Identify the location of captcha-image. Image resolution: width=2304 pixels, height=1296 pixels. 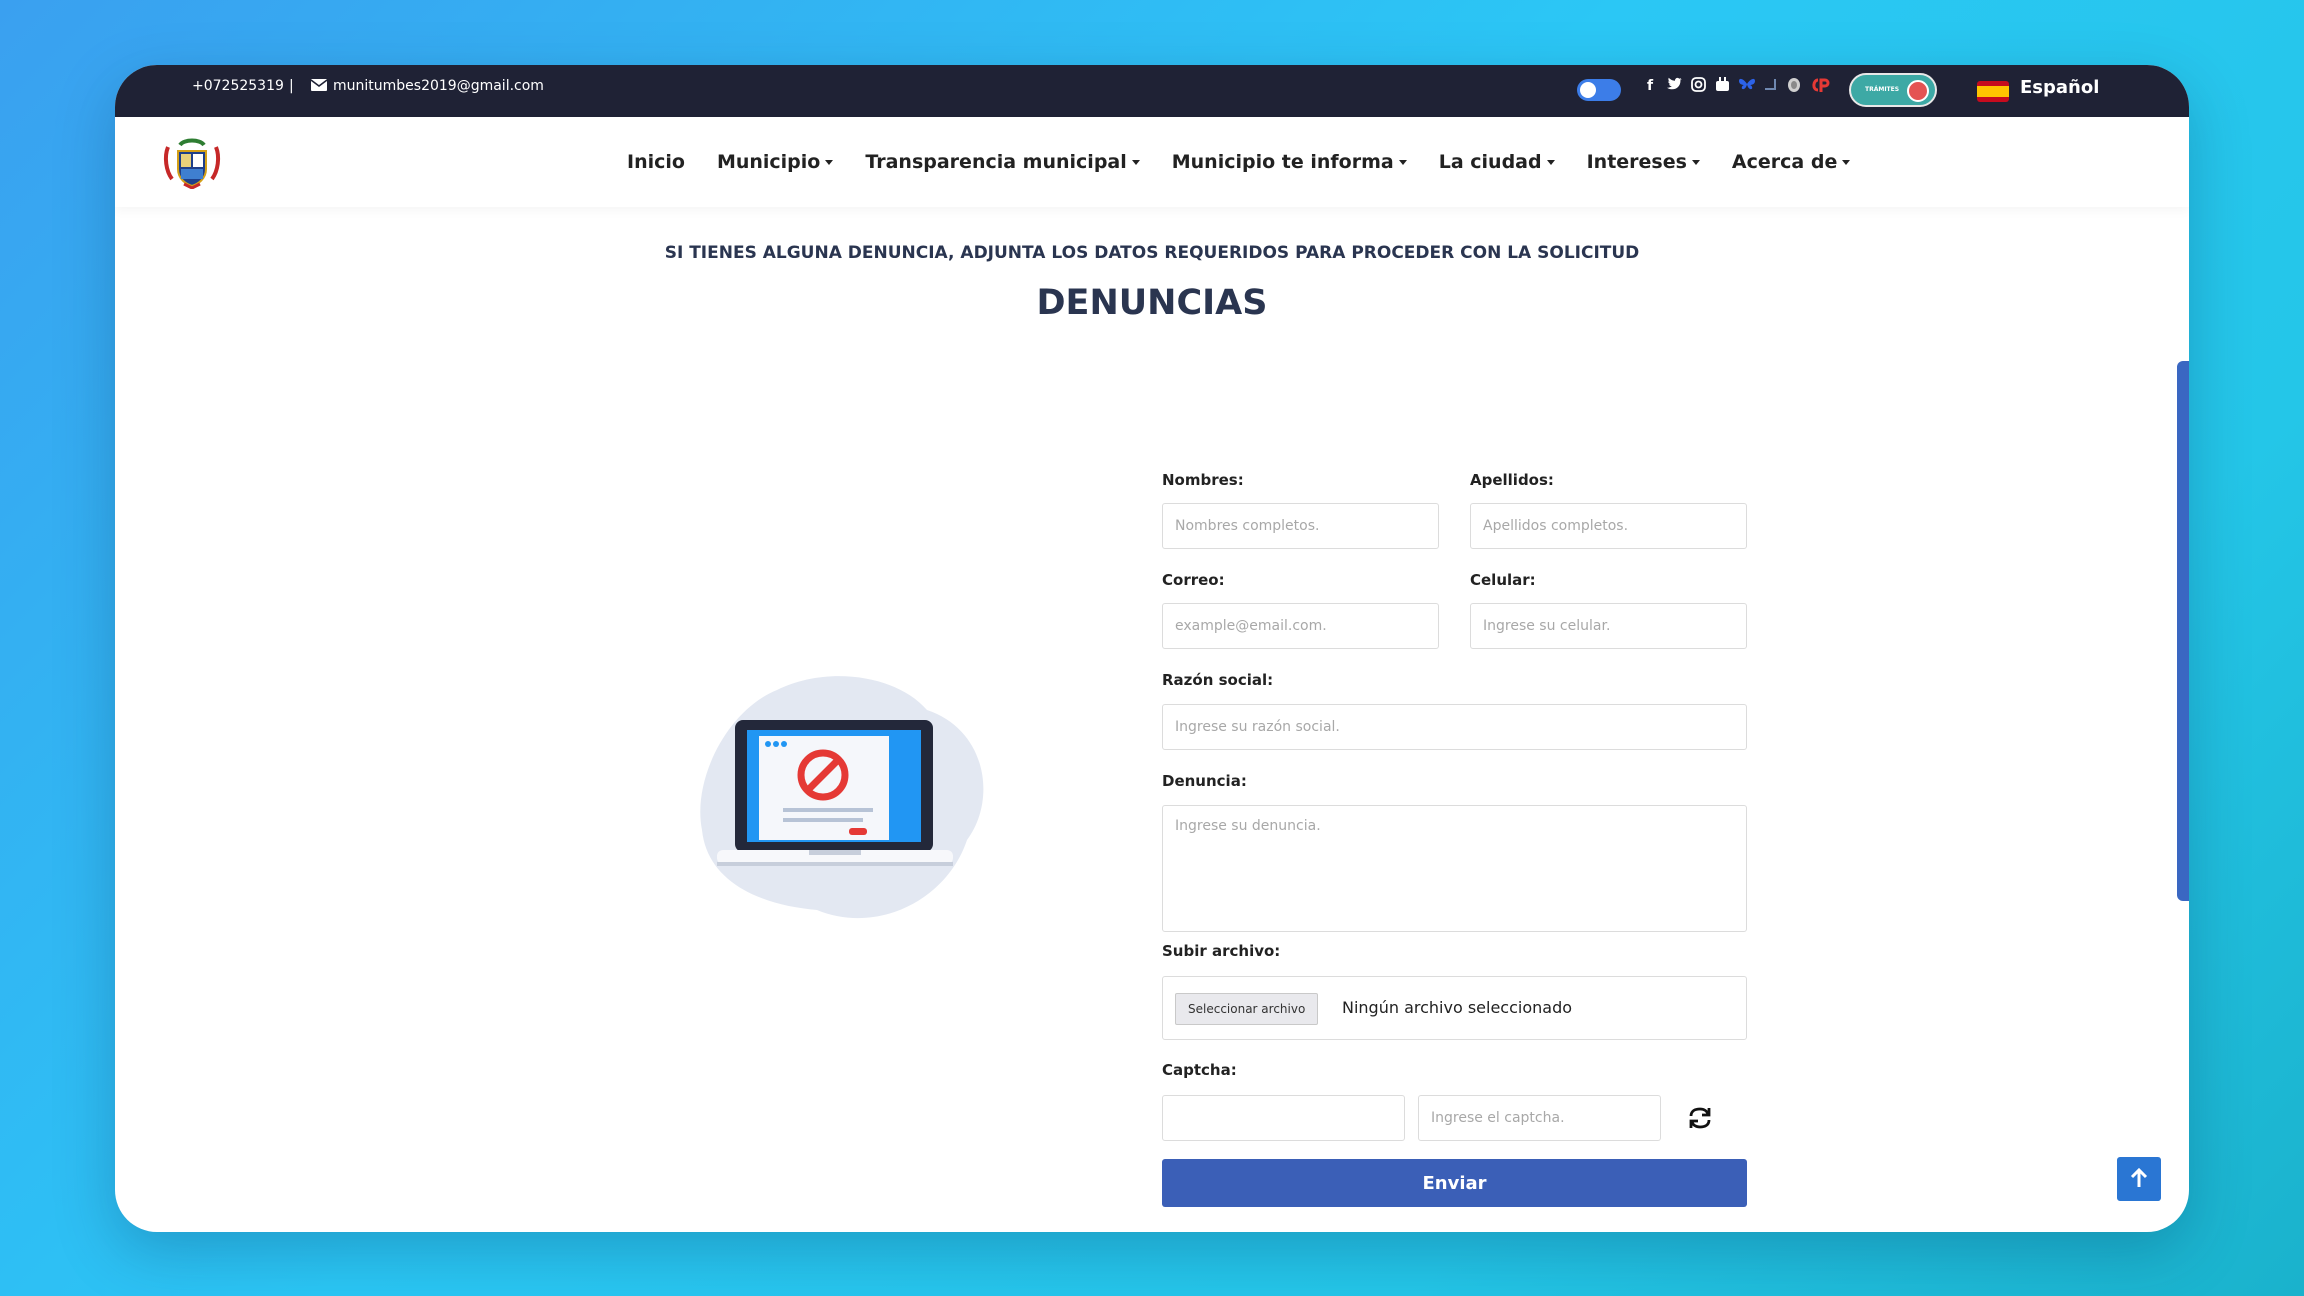
(1283, 1118).